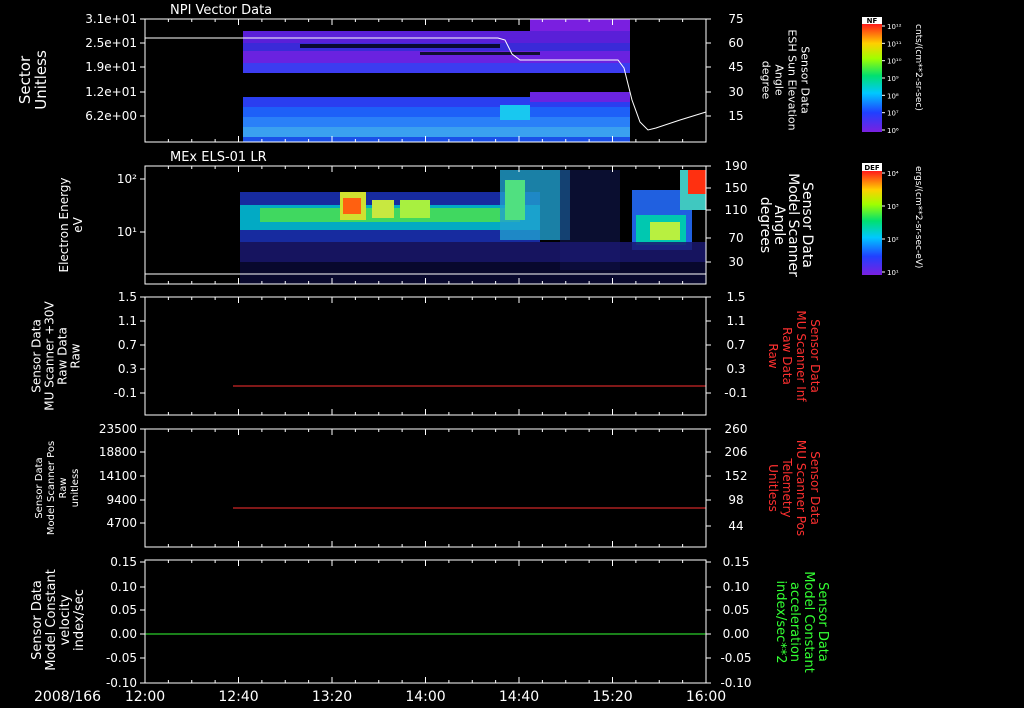  I want to click on right-tick-label: 0.10, so click(736, 587).